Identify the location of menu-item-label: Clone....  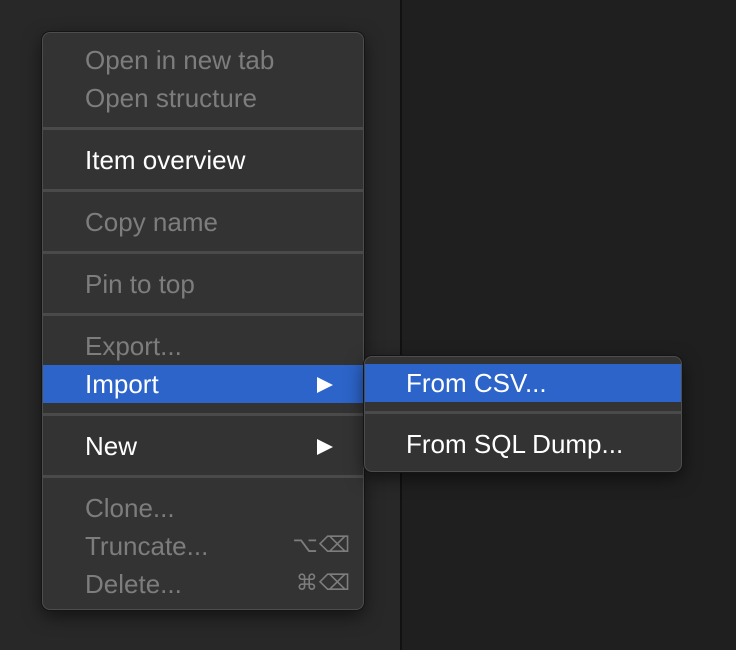
(130, 508).